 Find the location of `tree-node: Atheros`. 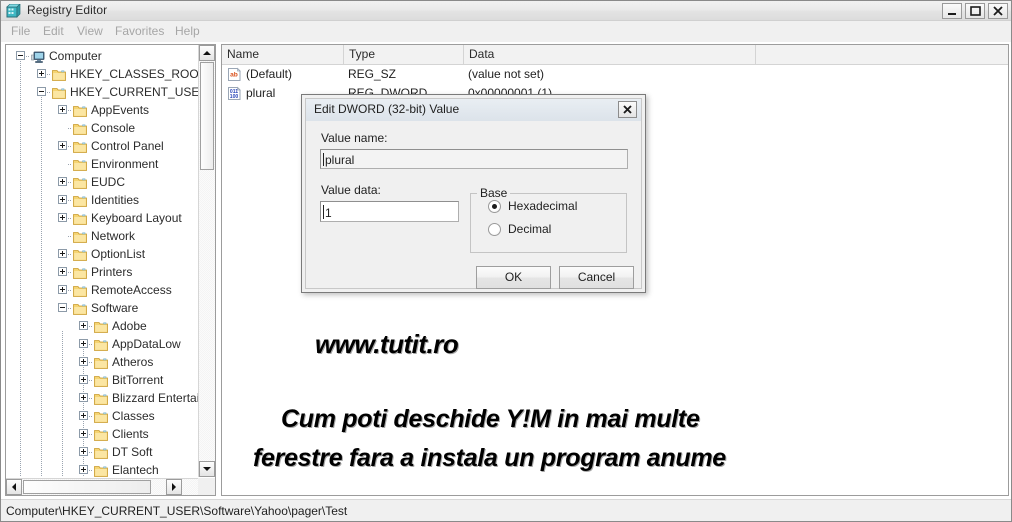

tree-node: Atheros is located at coordinates (102, 362).